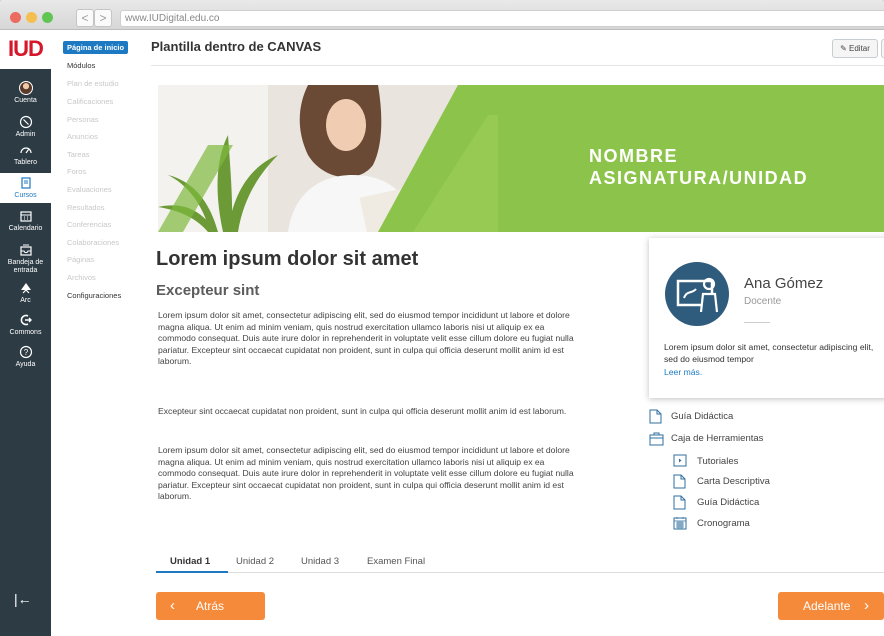  I want to click on minimize-window-button, so click(31, 17).